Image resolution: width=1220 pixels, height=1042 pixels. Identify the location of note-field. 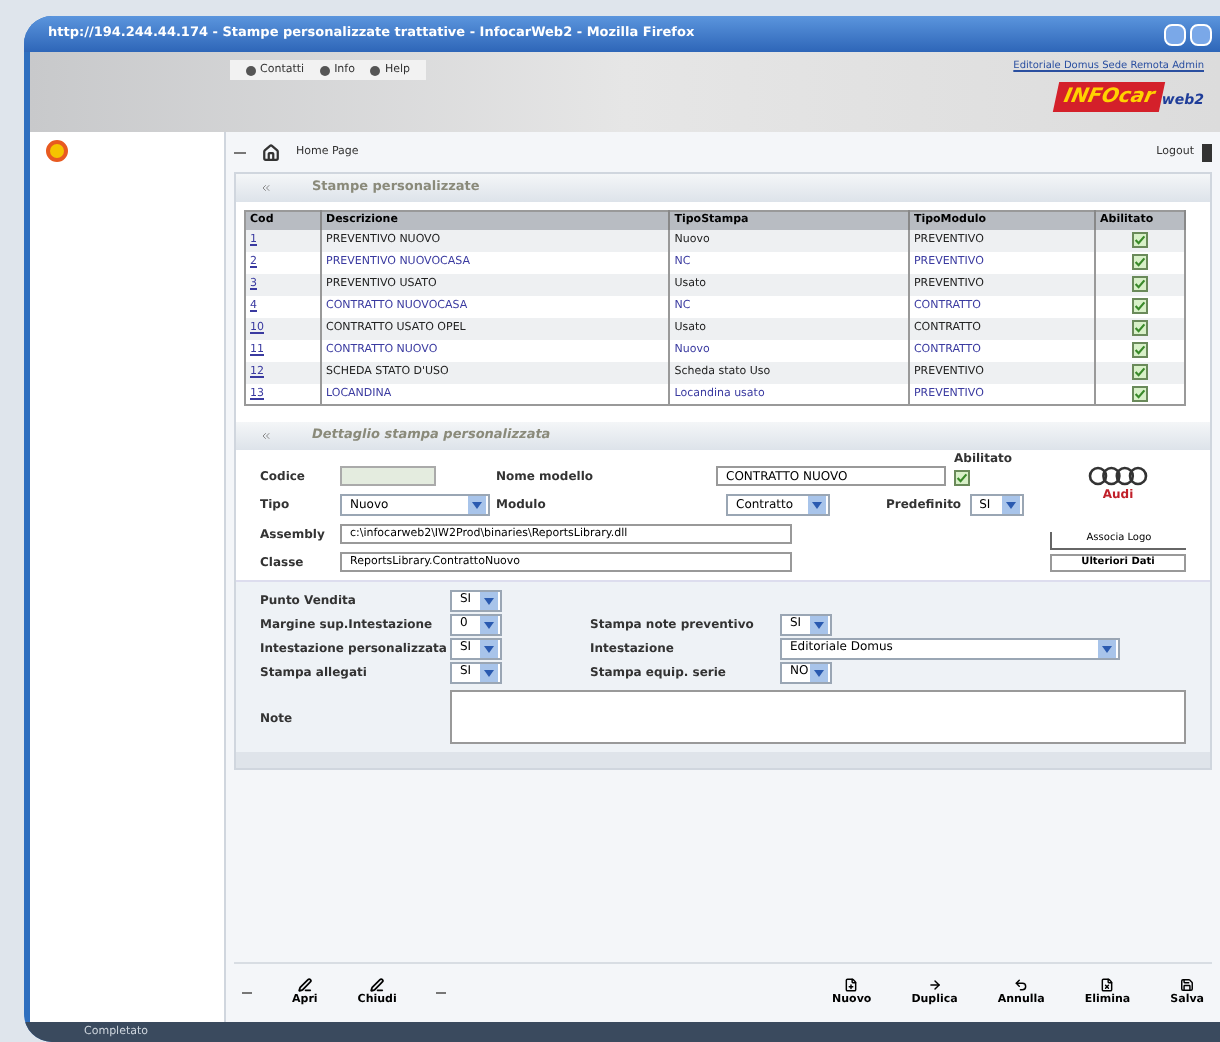
(818, 717).